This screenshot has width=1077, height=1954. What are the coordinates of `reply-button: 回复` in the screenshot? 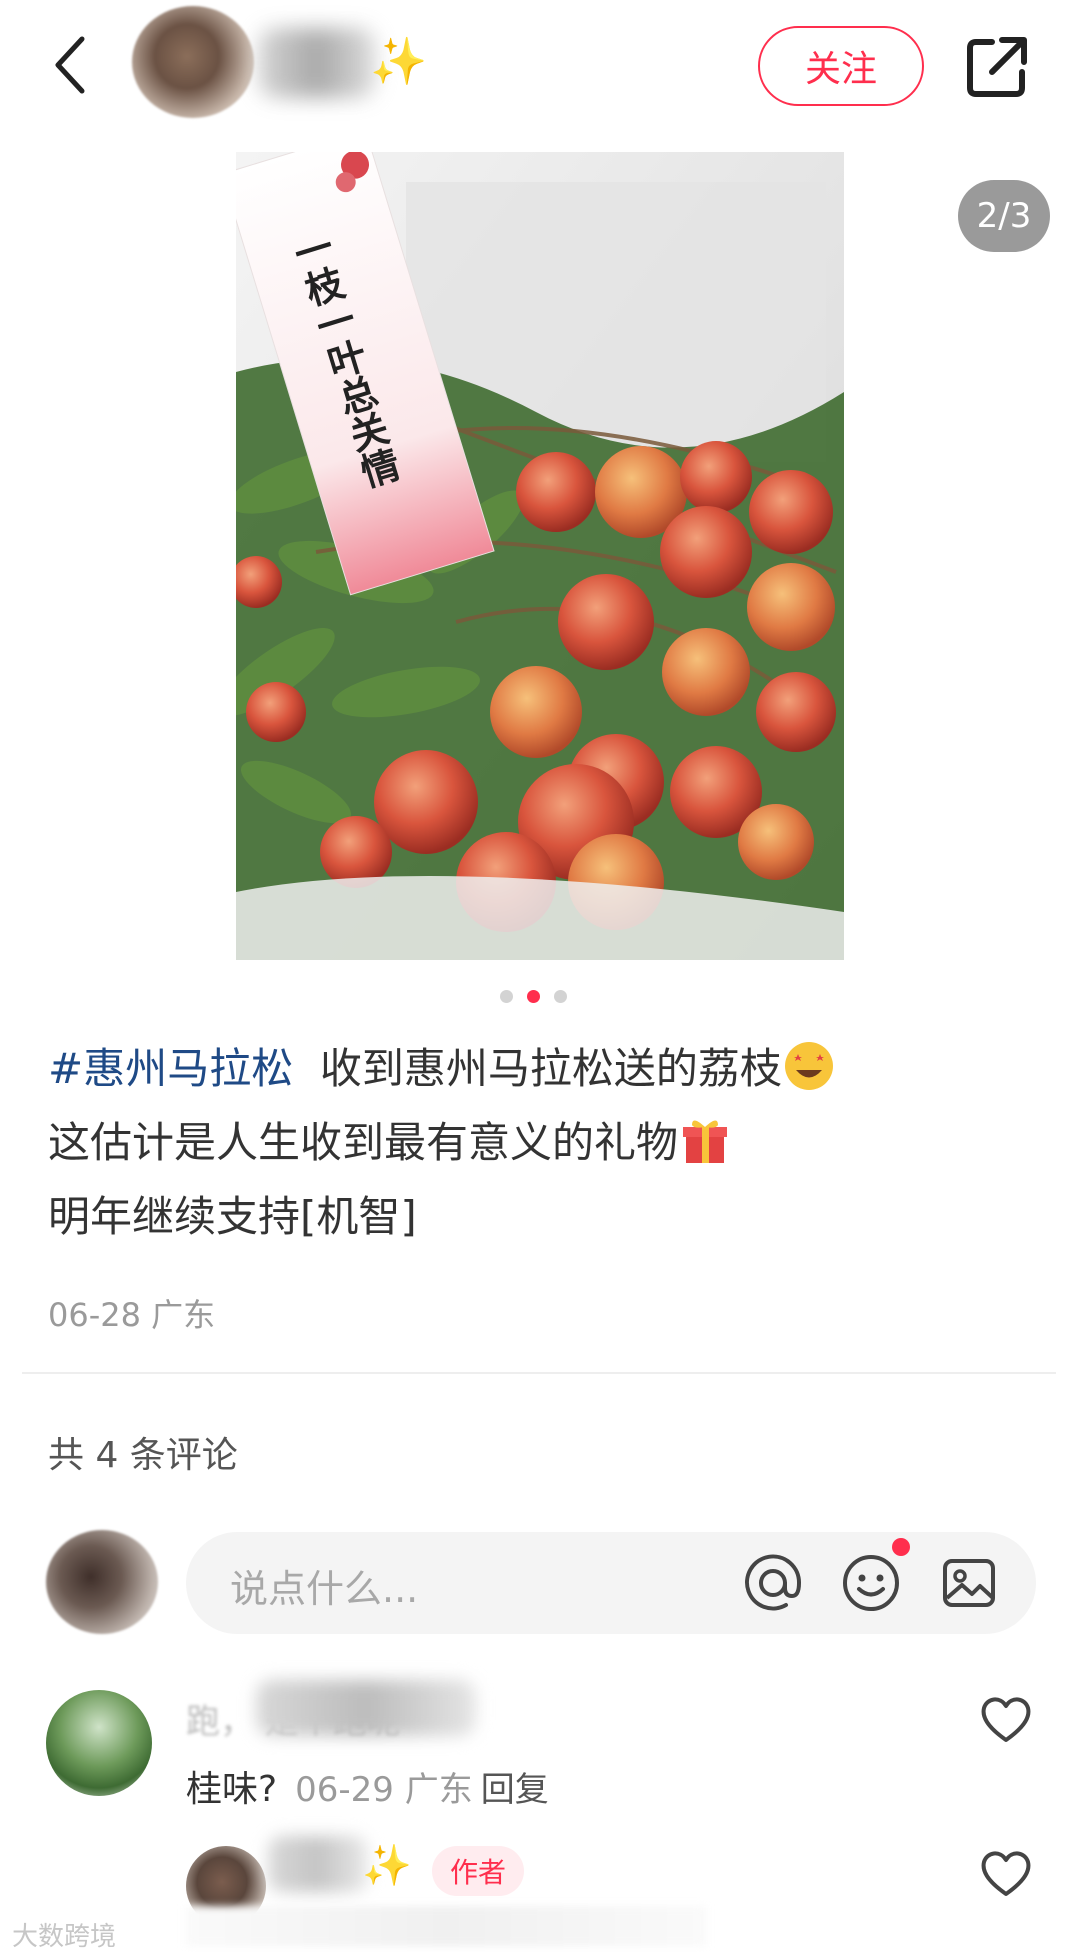 It's located at (515, 1790).